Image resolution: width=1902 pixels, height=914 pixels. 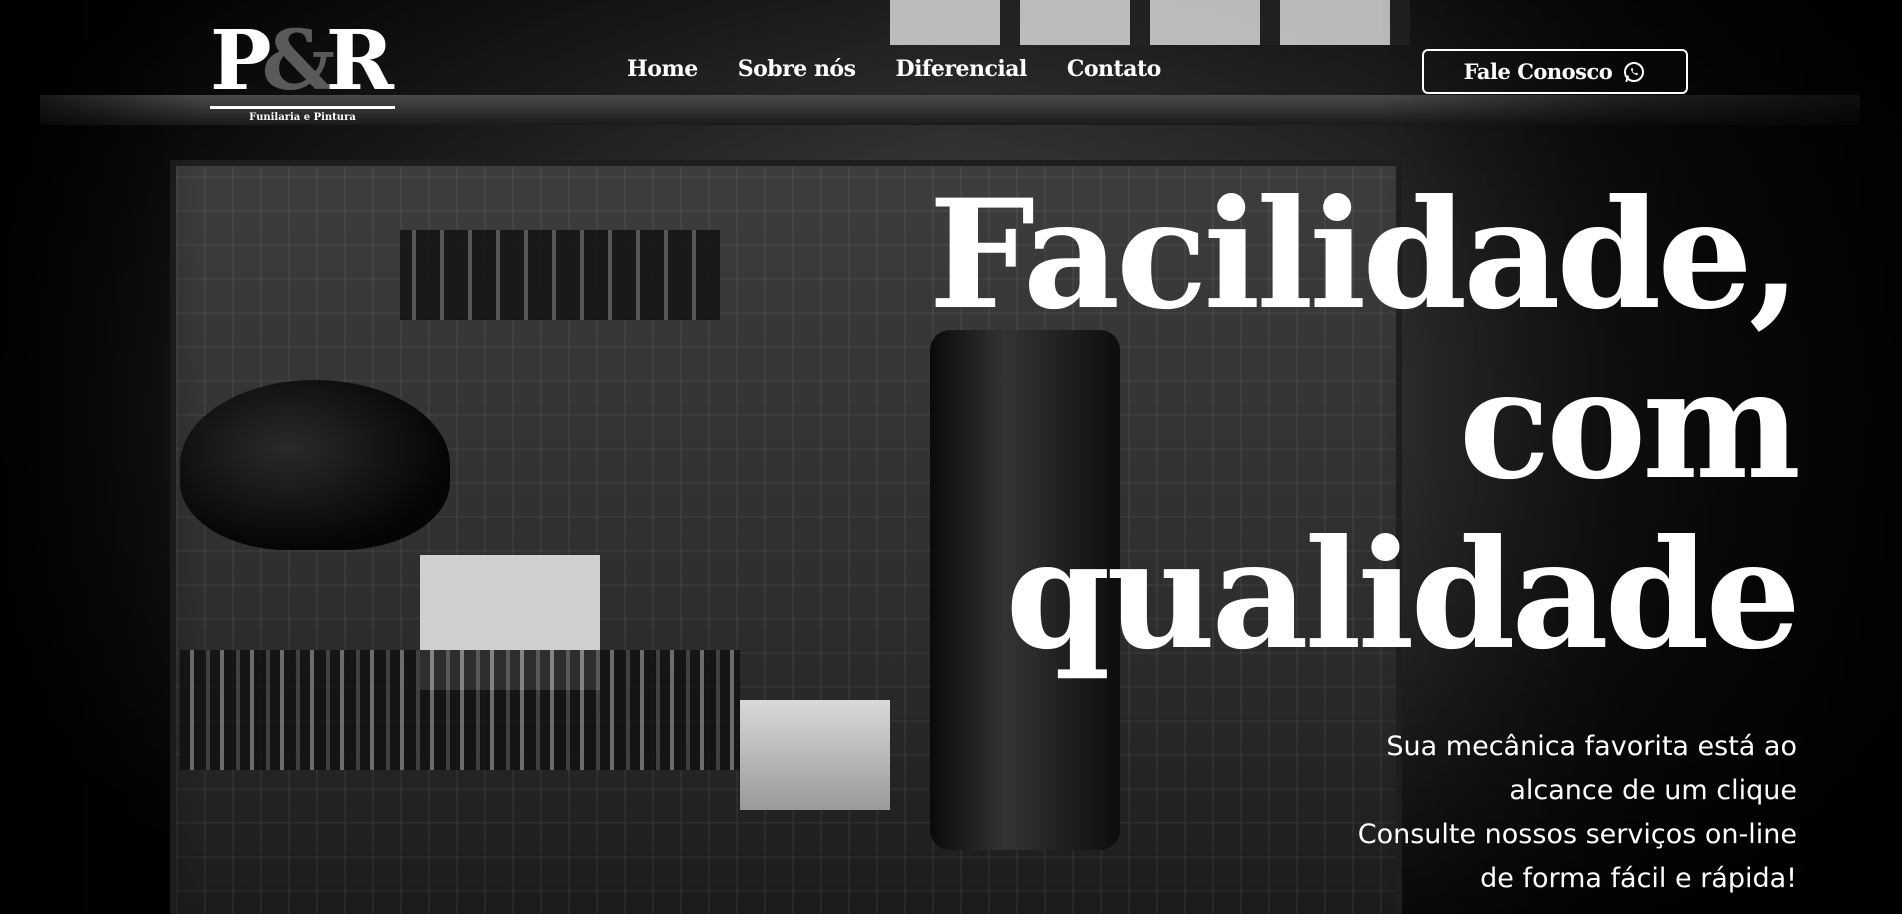 What do you see at coordinates (1653, 790) in the screenshot?
I see `subtext-line-2: alcance de um clique` at bounding box center [1653, 790].